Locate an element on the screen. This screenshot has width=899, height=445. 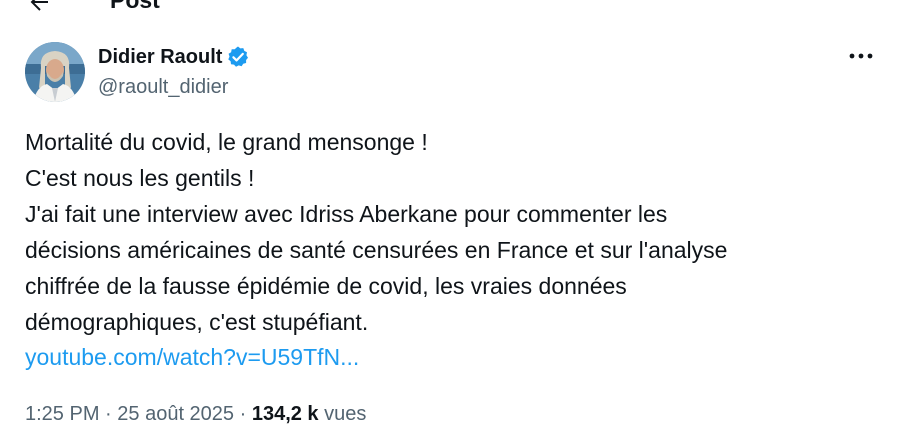
page-title: Post is located at coordinates (135, 6).